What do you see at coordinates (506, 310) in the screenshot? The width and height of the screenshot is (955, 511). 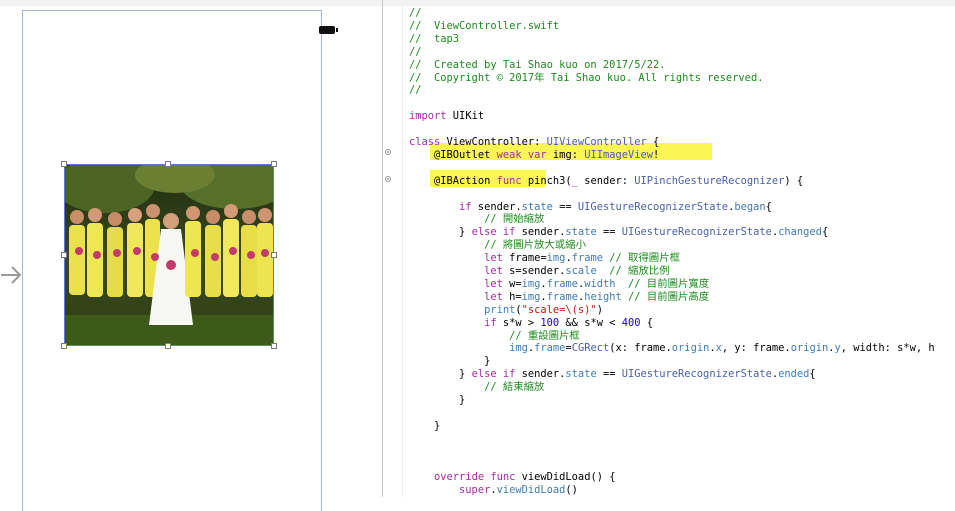 I see `code-line: print("scale=\(s)")` at bounding box center [506, 310].